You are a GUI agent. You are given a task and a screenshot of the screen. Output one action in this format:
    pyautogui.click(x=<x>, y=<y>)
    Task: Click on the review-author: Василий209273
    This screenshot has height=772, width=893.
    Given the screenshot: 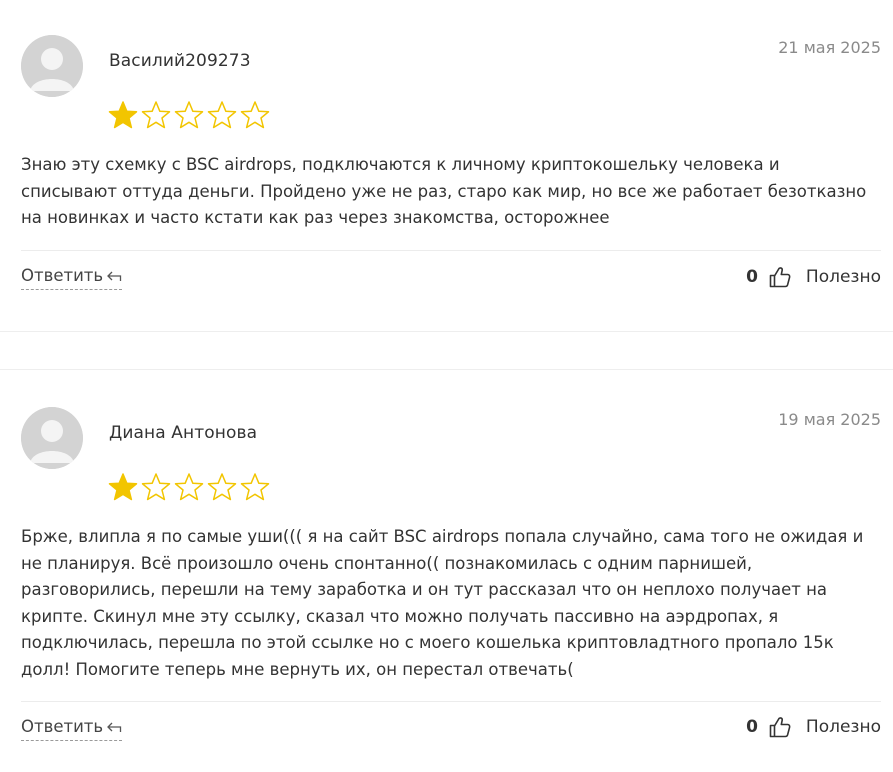 What is the action you would take?
    pyautogui.click(x=180, y=61)
    